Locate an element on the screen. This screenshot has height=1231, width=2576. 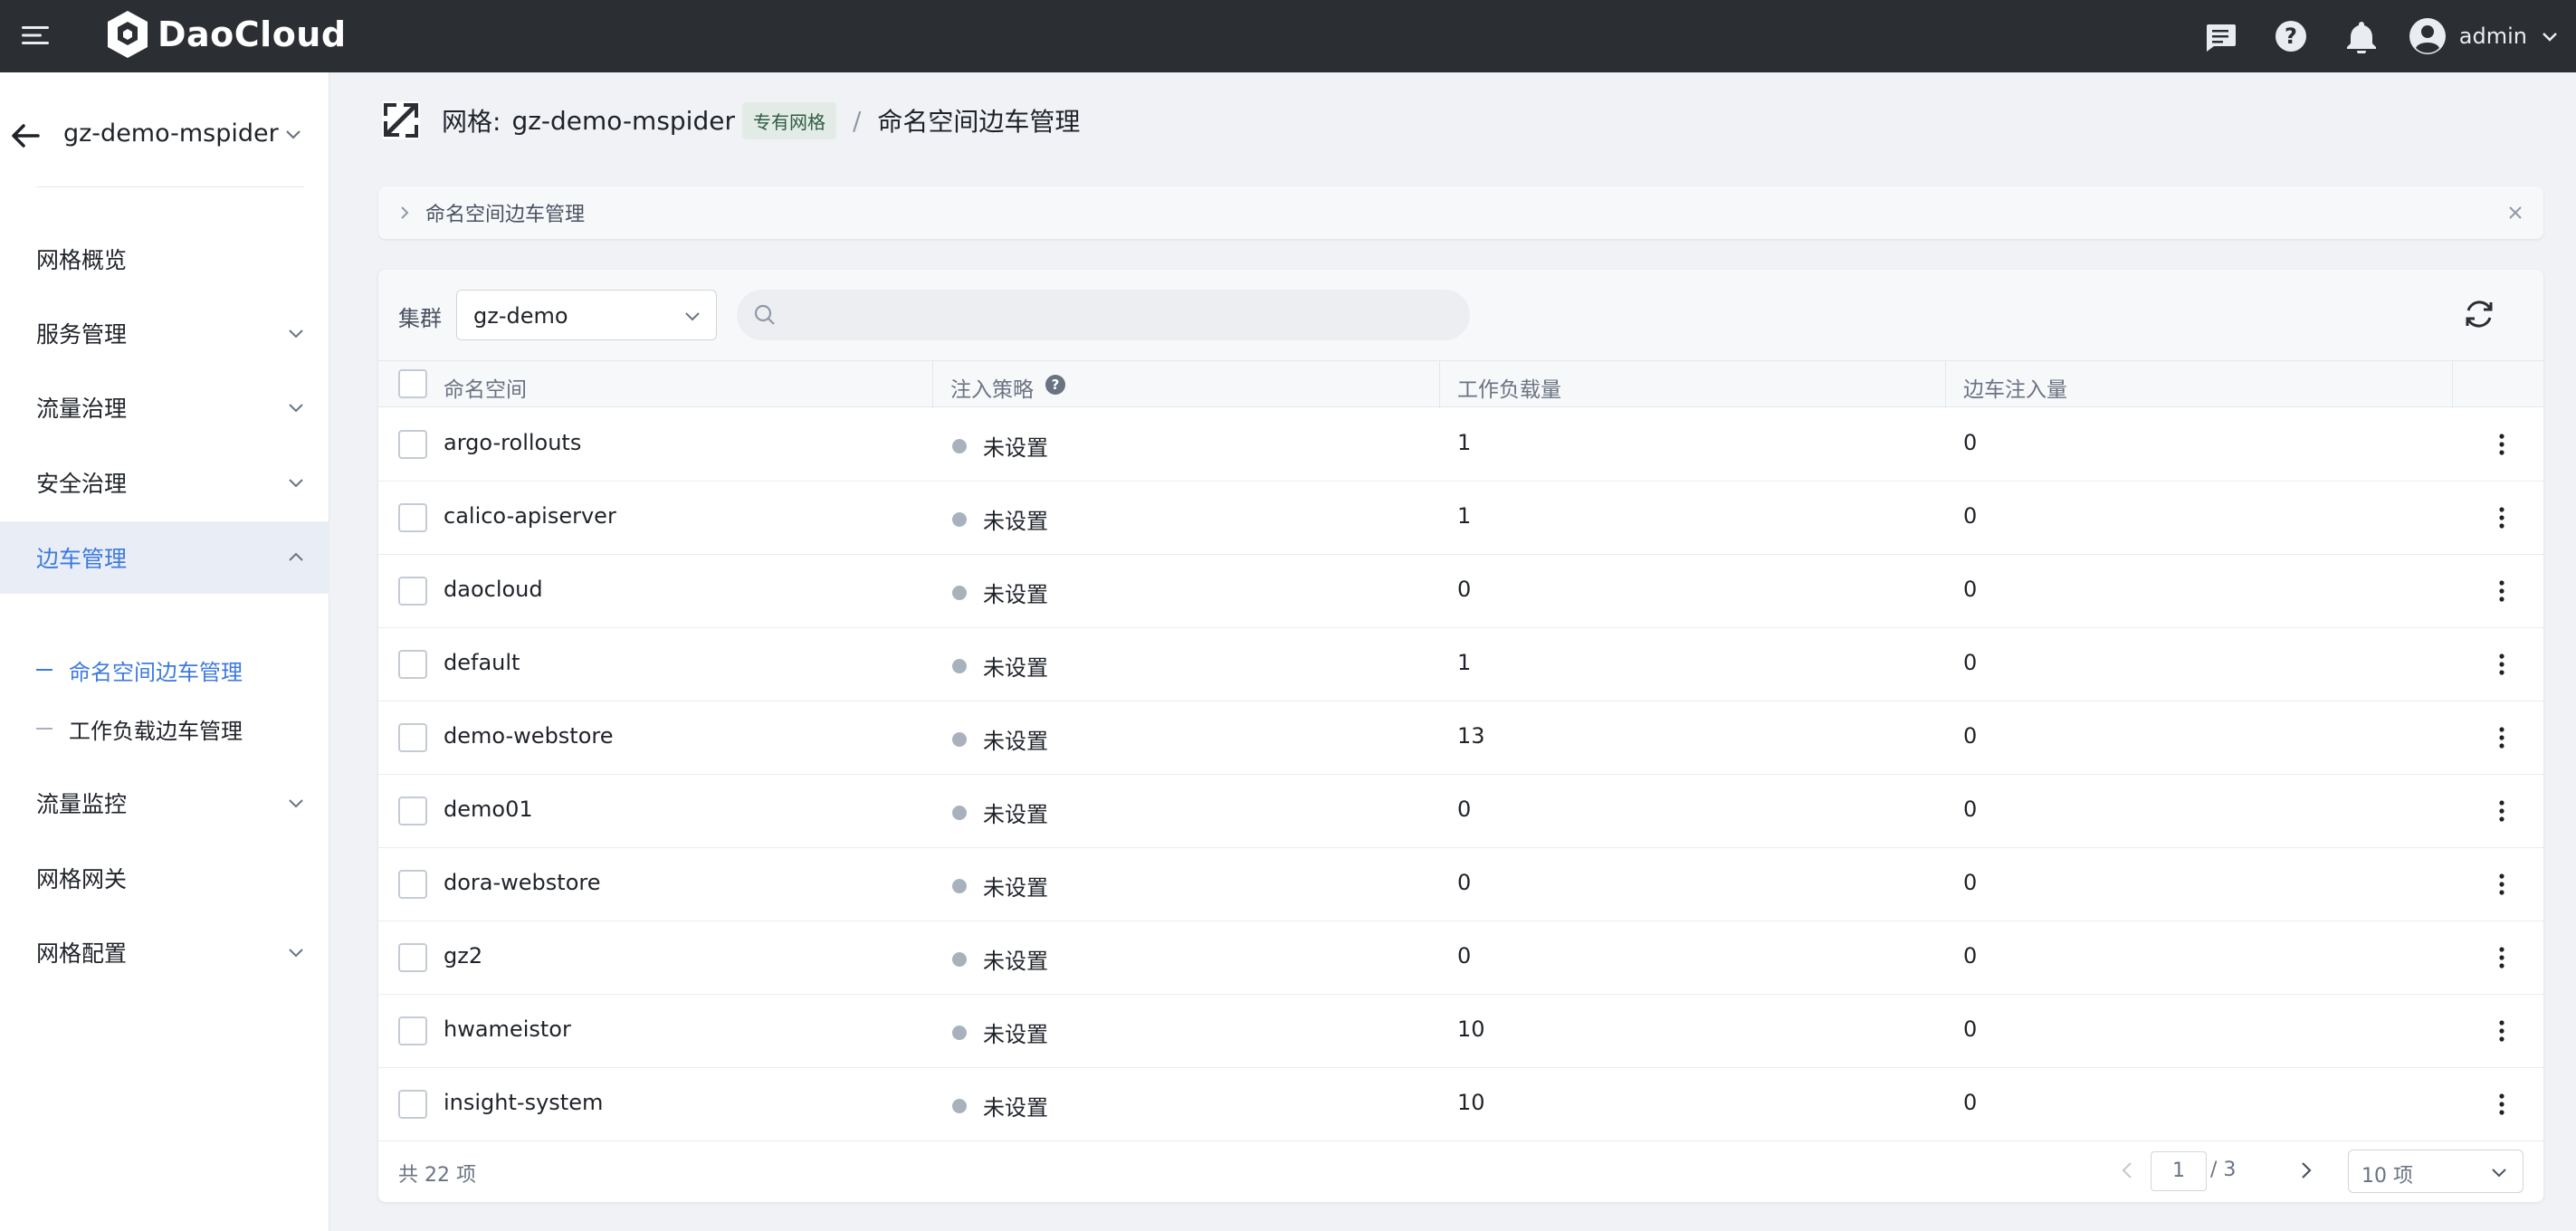
sidebar-subitem-workload-sidecar: 工作负载边车管理 is located at coordinates (164, 728).